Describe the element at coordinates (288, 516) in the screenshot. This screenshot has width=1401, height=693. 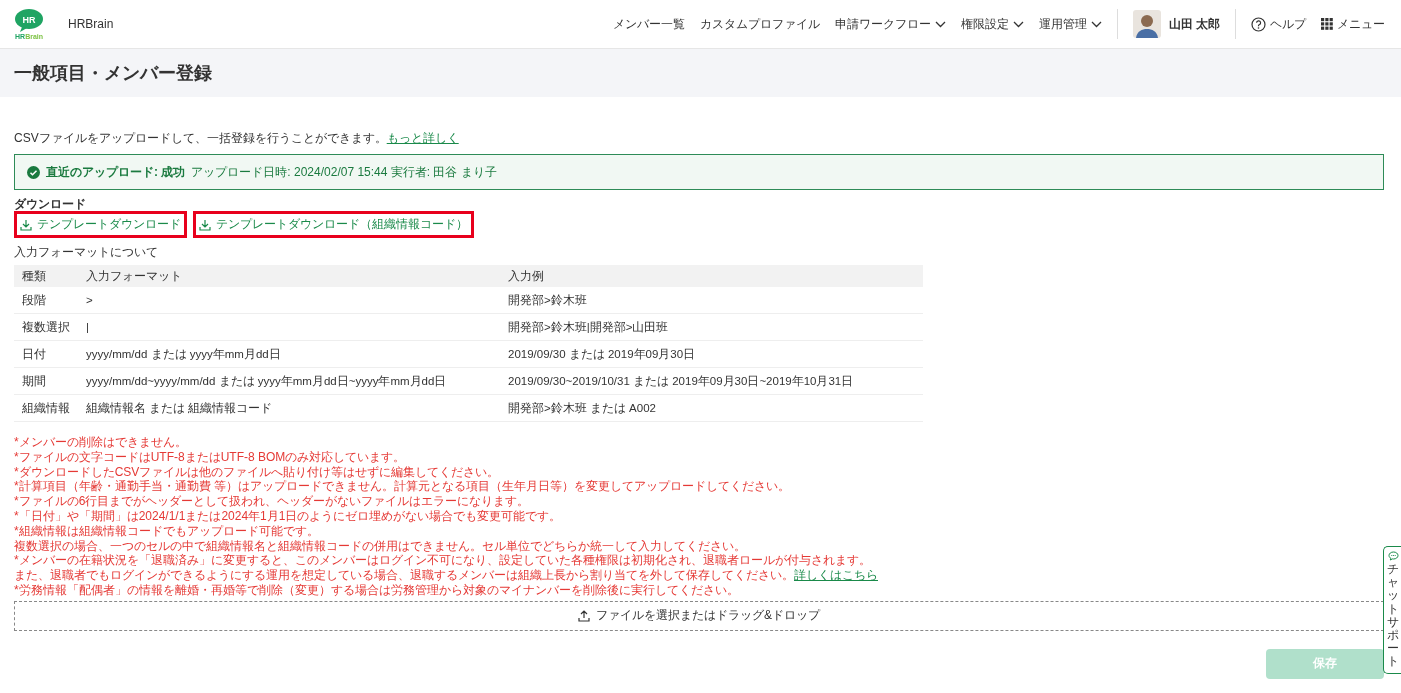
I see `note-text: *「日付」や「期間」は2024/1/1または2024年1月1日のようにゼロ埋めがない場合でも変更可能です。` at that location.